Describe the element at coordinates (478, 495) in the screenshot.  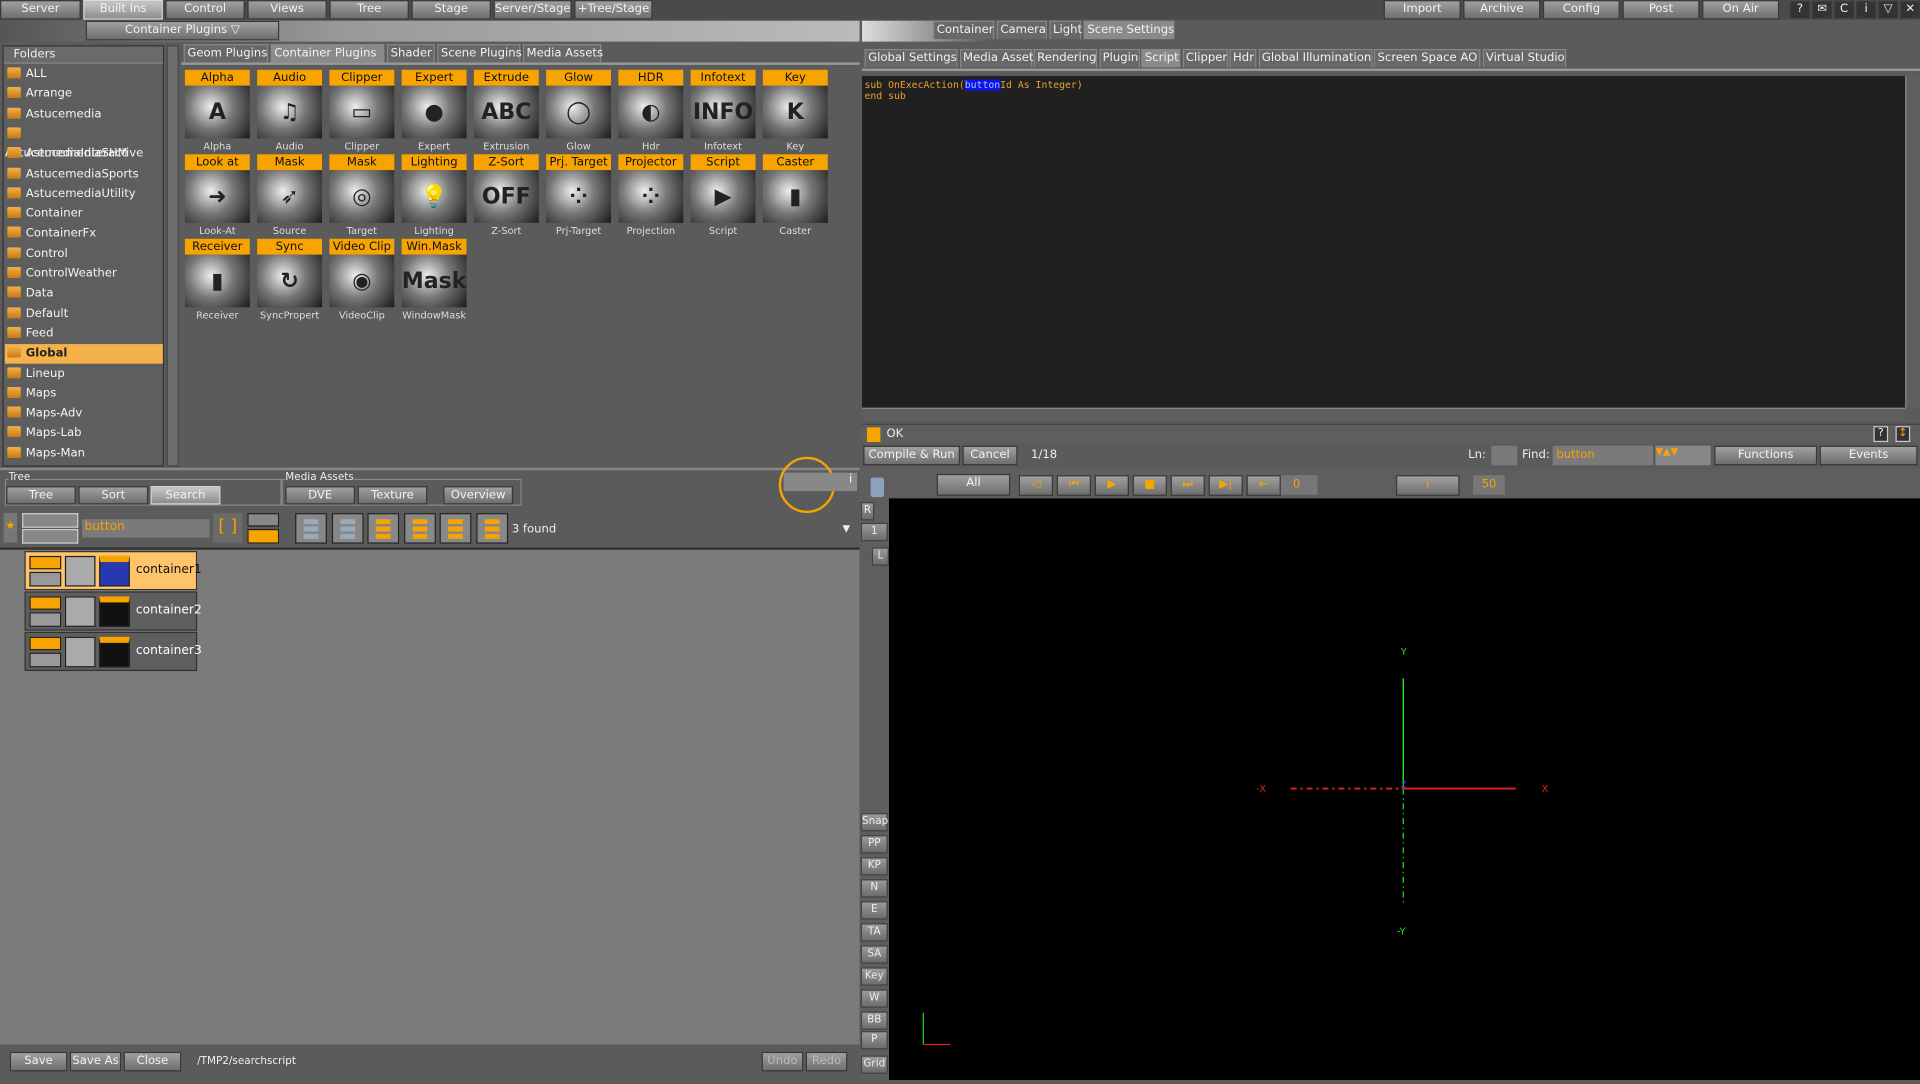
I see `overview-button: Overview` at that location.